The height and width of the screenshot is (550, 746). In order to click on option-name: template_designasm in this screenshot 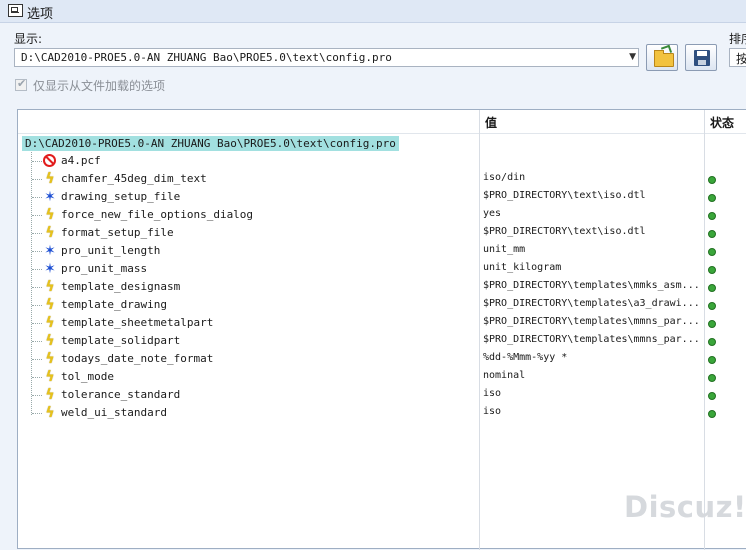, I will do `click(121, 286)`.